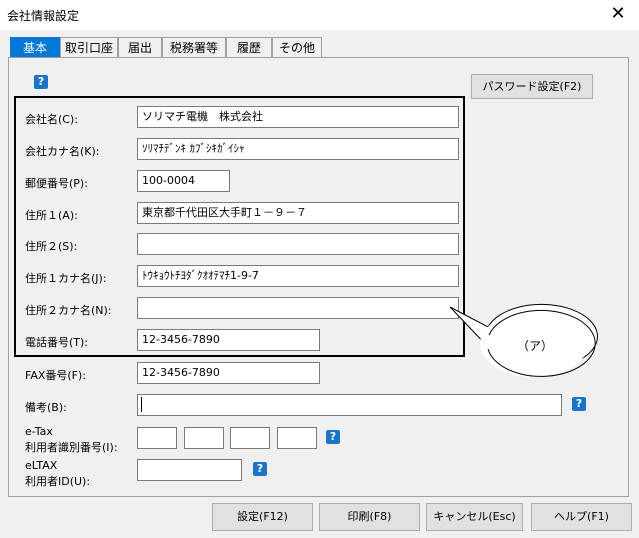  Describe the element at coordinates (298, 117) in the screenshot. I see `company-name-input: ソリマチ電機 株式会社` at that location.